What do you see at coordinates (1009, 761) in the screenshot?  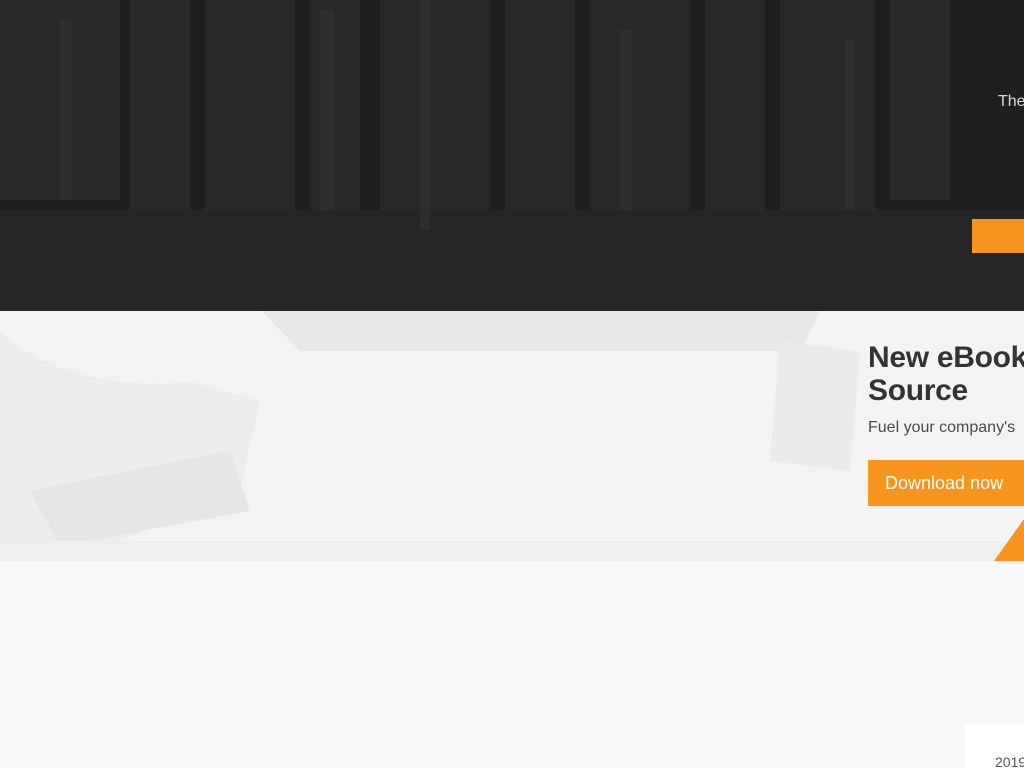 I see `card-year-text: 2019` at bounding box center [1009, 761].